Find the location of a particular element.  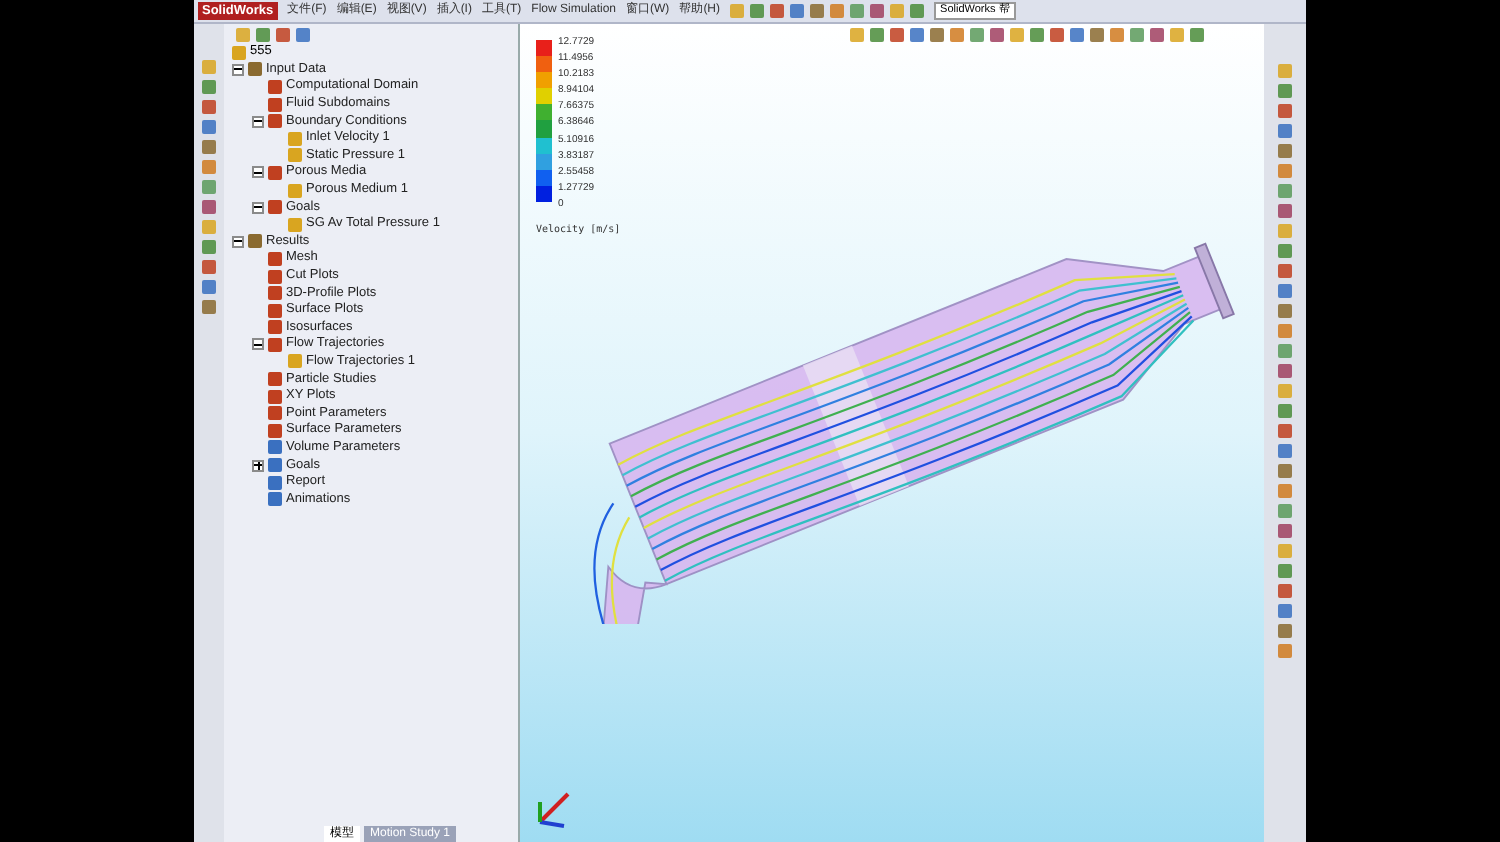

part-icon is located at coordinates (239, 52).